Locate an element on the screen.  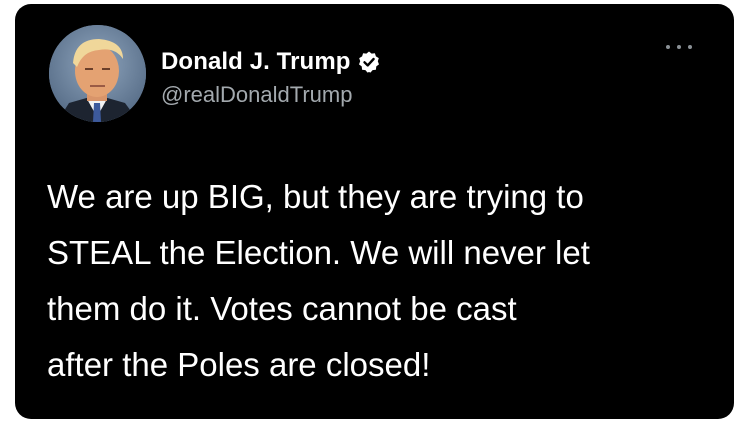
more-options-icon is located at coordinates (679, 47).